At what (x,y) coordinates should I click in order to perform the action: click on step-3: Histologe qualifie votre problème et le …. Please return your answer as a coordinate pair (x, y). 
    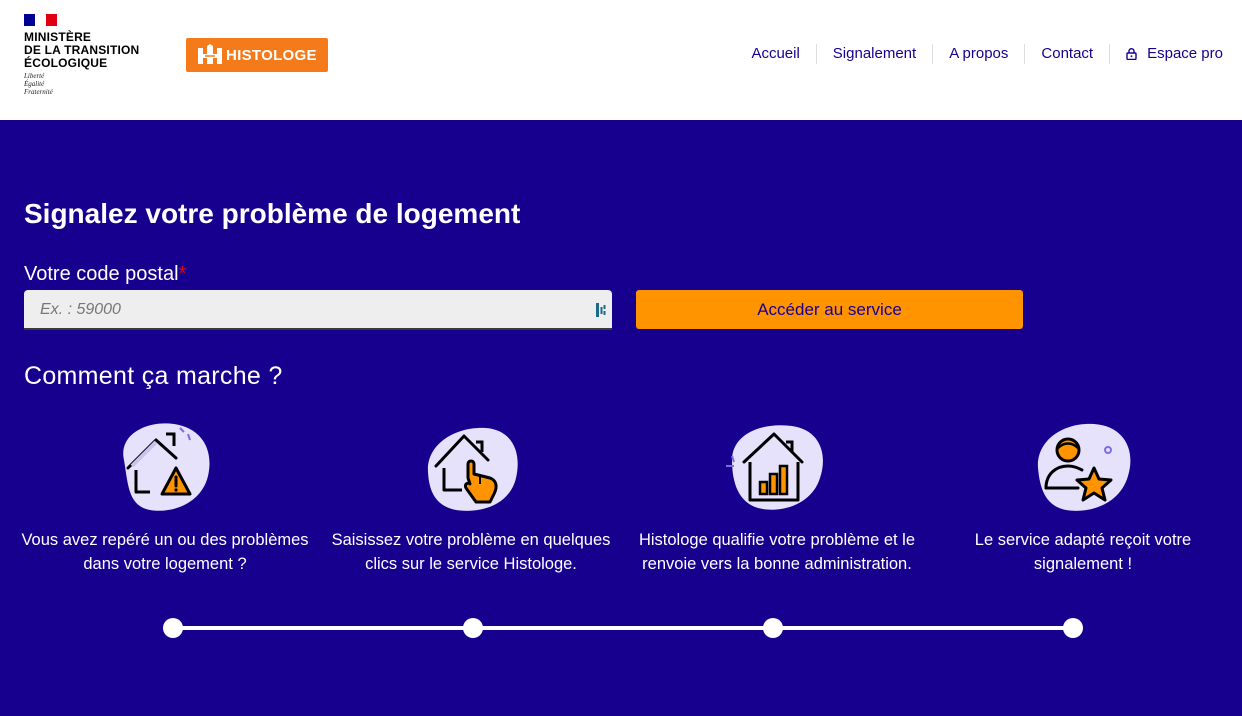
    Looking at the image, I should click on (777, 498).